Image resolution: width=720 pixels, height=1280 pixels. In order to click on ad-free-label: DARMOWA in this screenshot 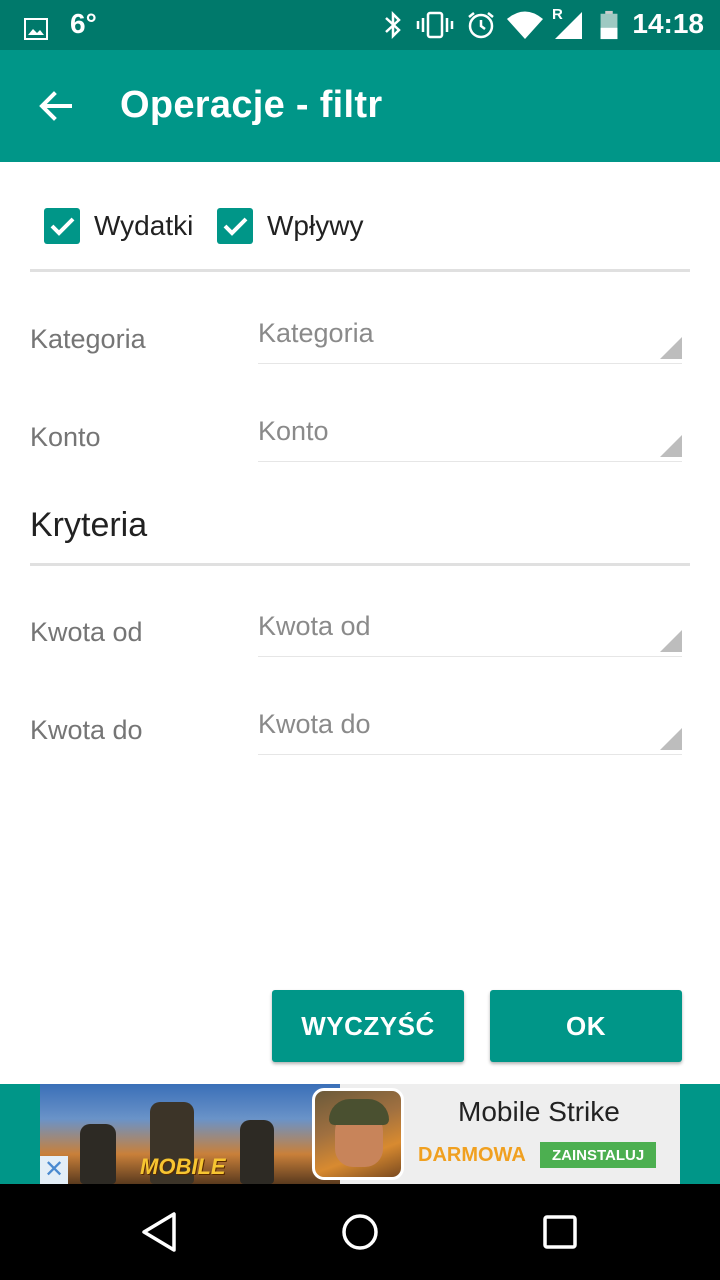, I will do `click(472, 1155)`.